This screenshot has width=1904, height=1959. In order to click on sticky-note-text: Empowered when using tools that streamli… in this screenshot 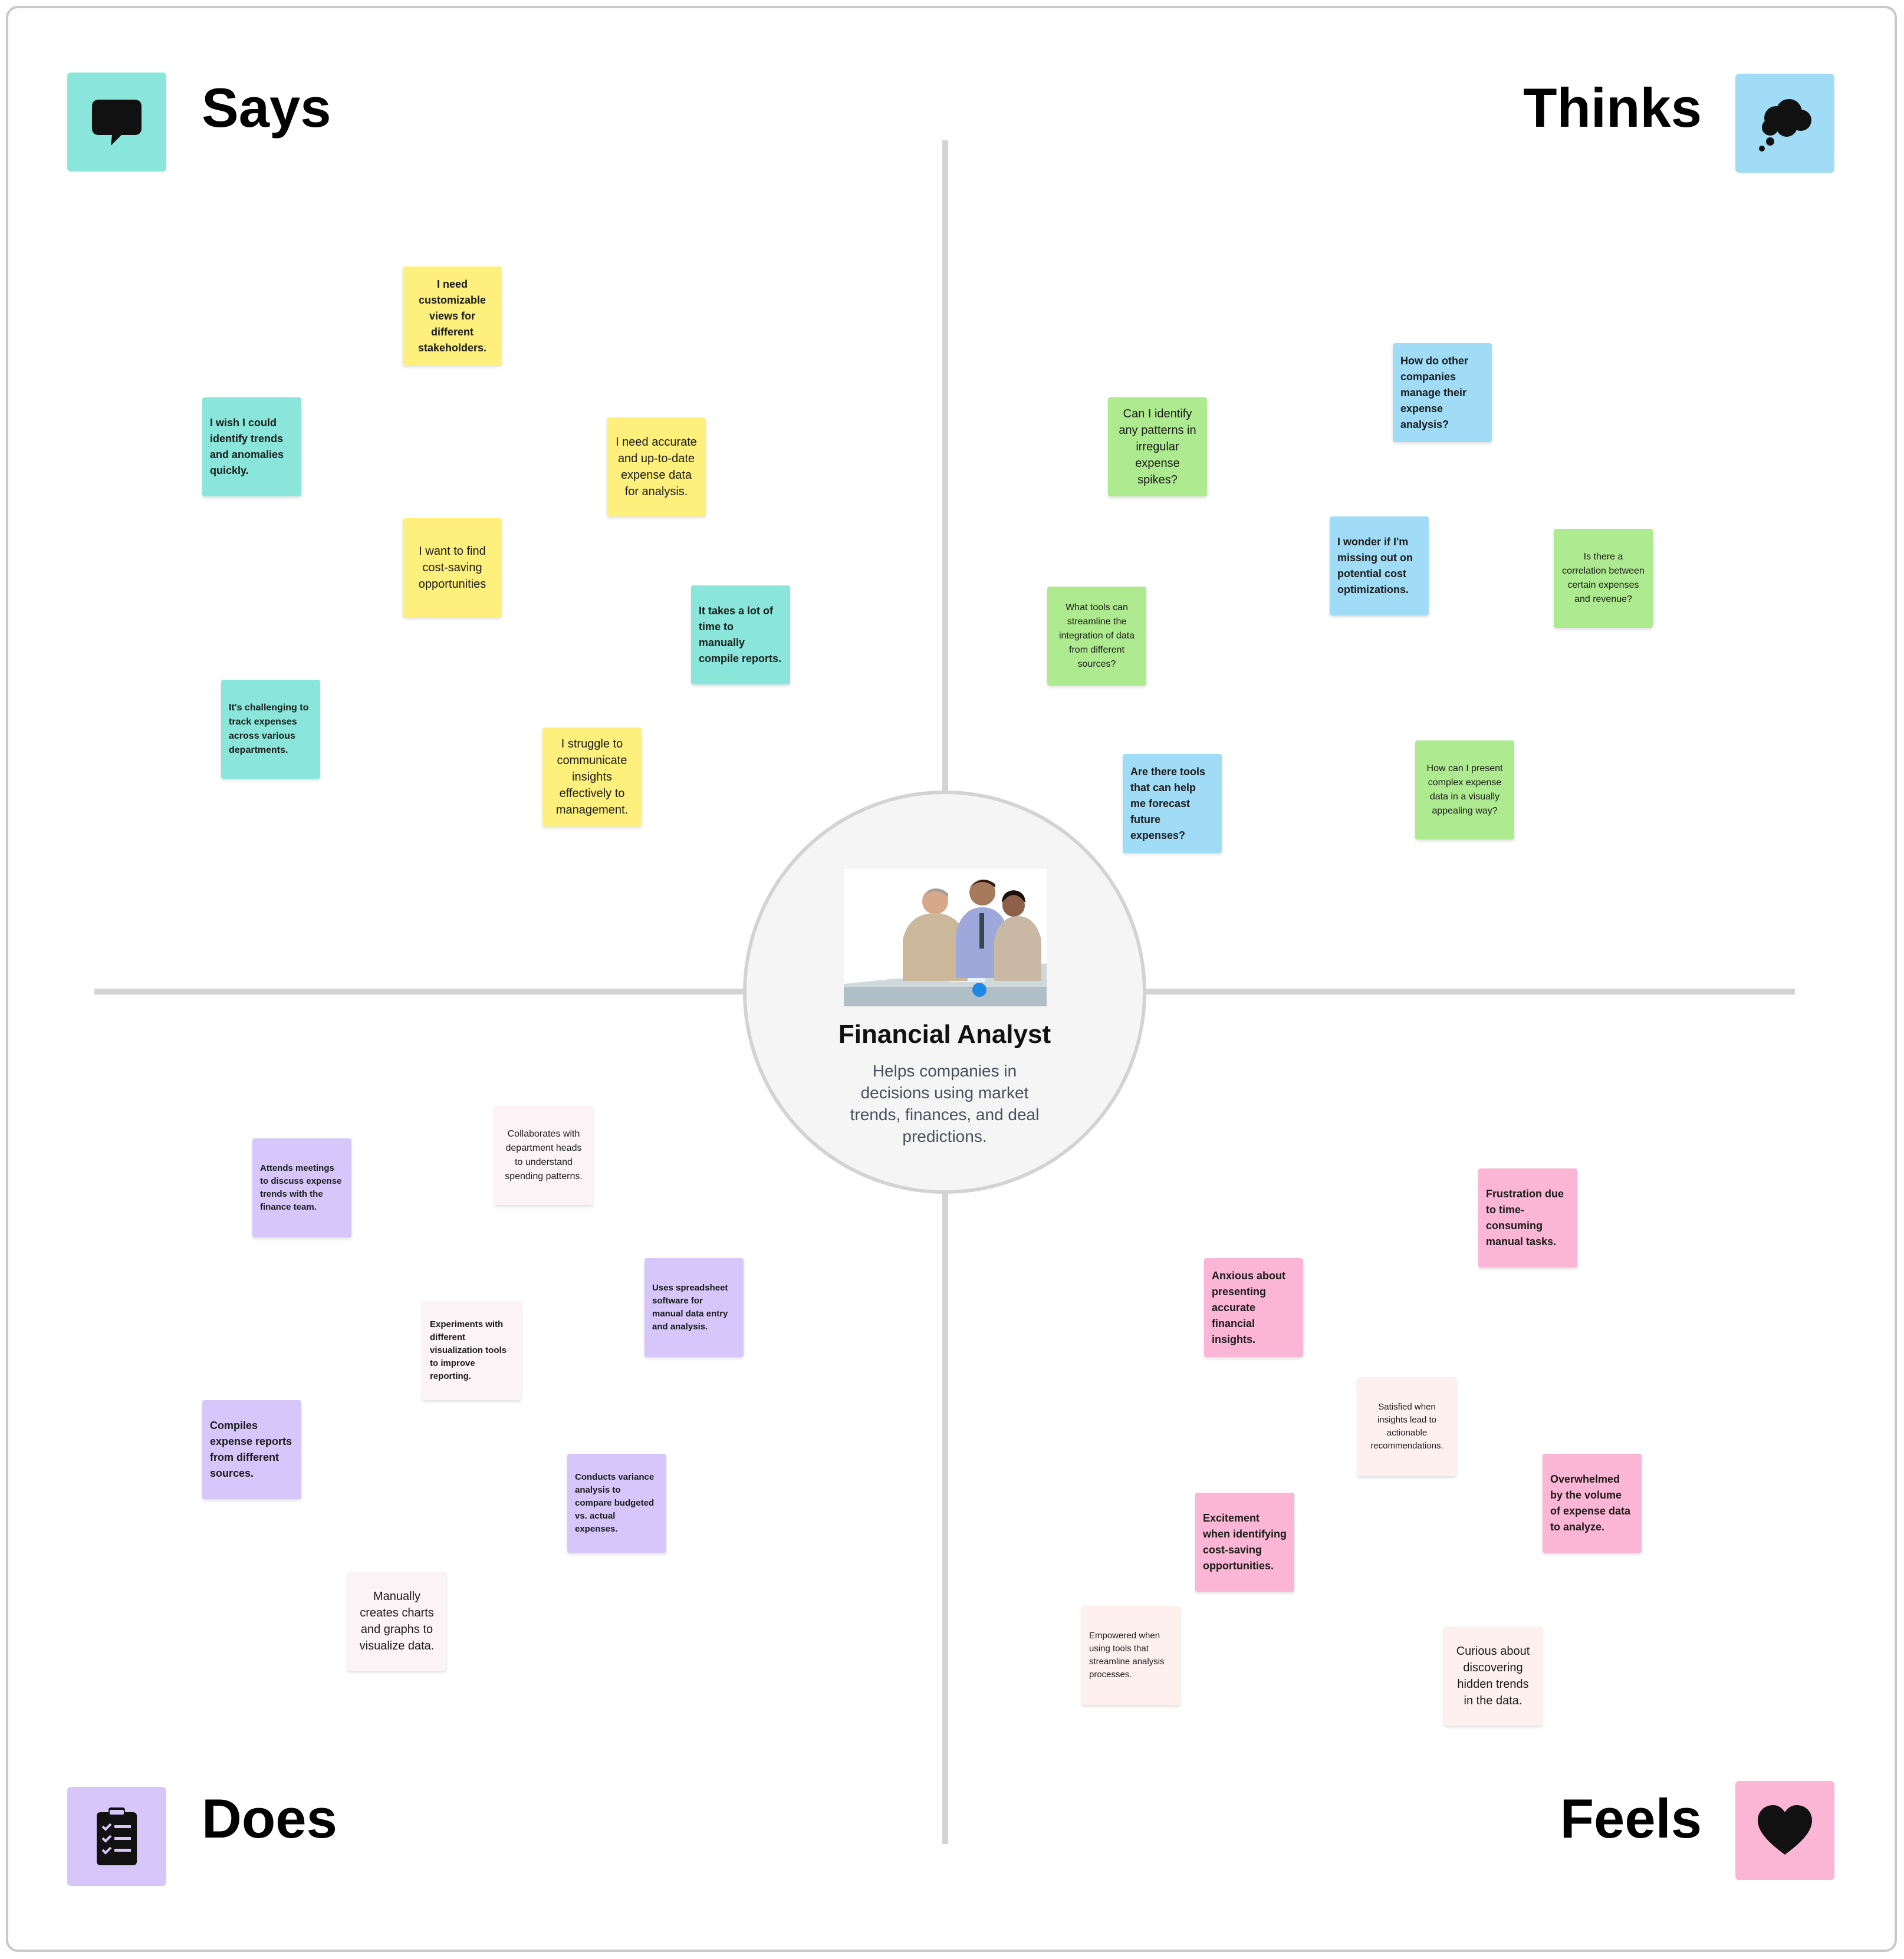, I will do `click(1127, 1655)`.